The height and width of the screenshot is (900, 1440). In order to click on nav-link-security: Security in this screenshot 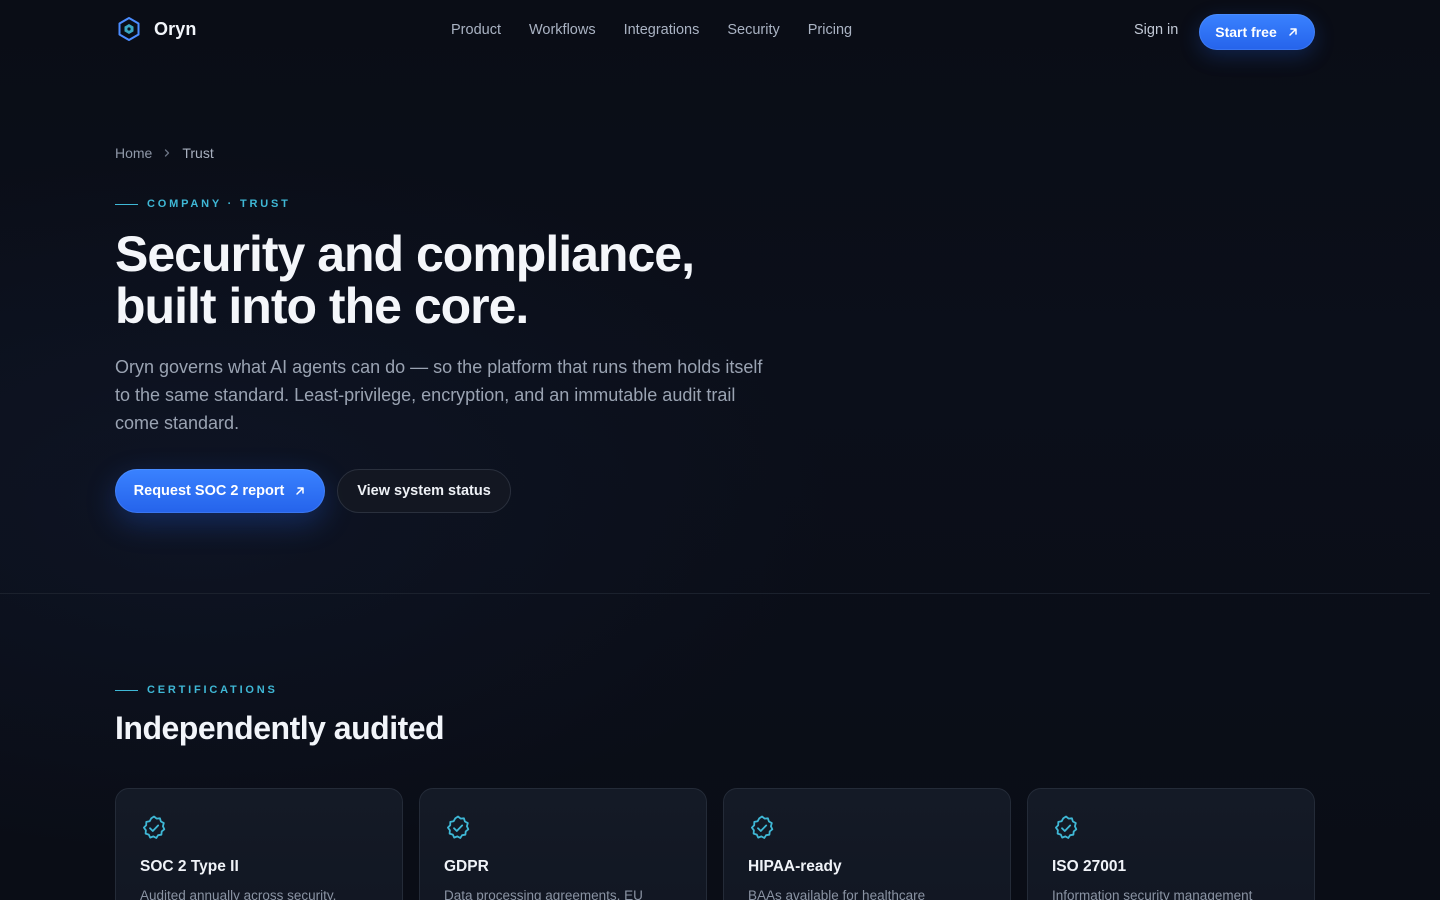, I will do `click(753, 30)`.